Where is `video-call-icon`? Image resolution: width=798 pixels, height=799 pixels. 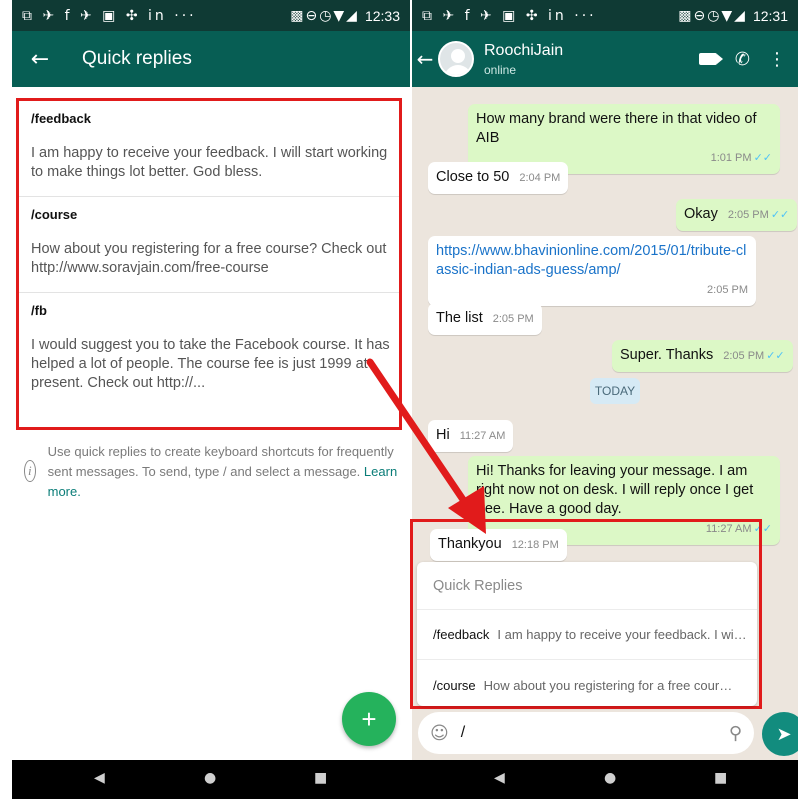
video-call-icon is located at coordinates (710, 59).